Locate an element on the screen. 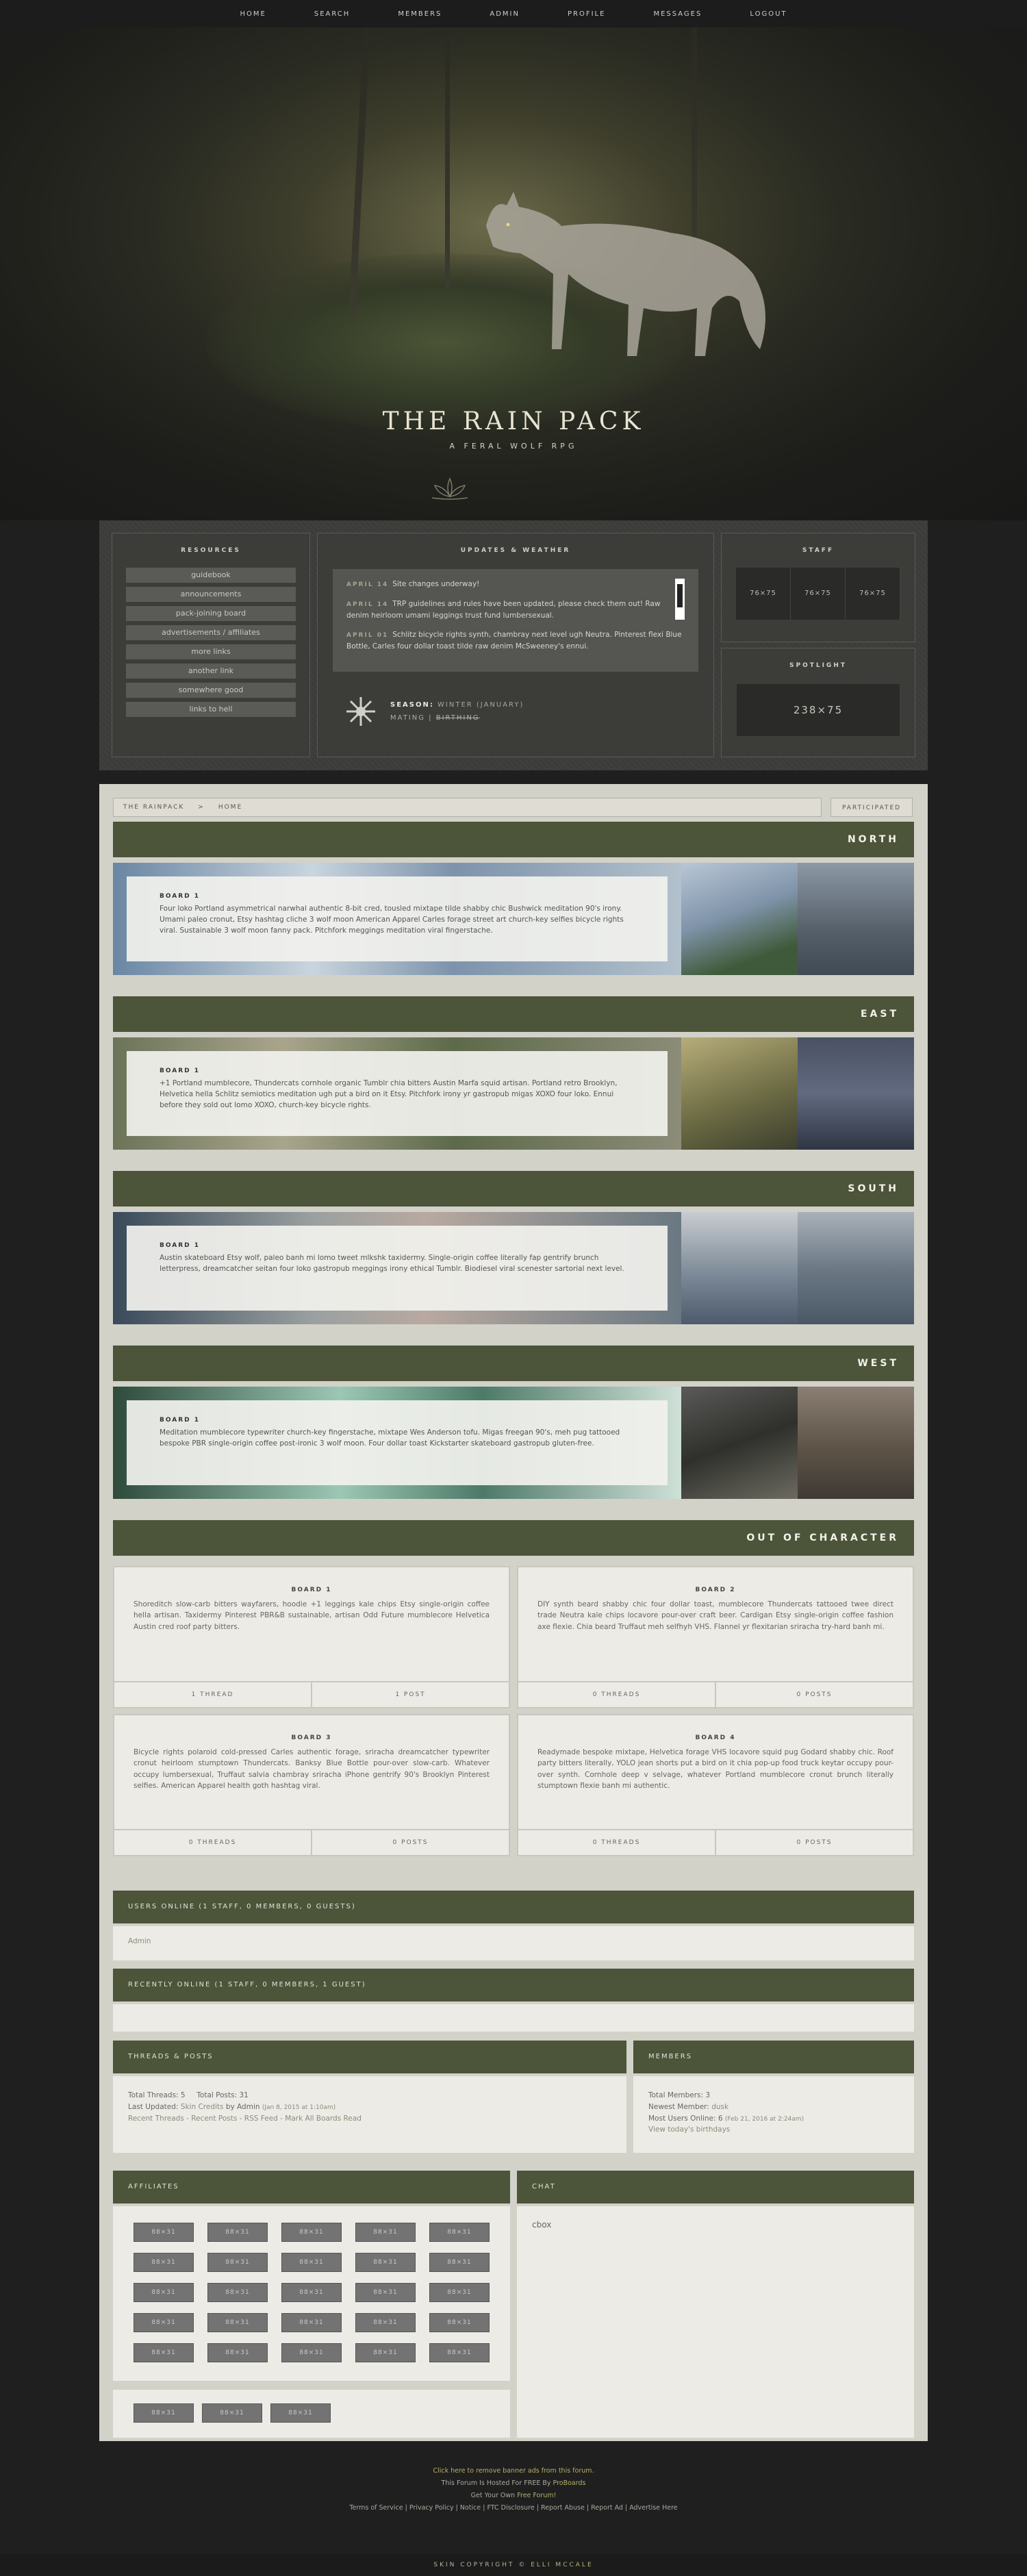 The height and width of the screenshot is (2576, 1027). online-user-link: Admin is located at coordinates (139, 1941).